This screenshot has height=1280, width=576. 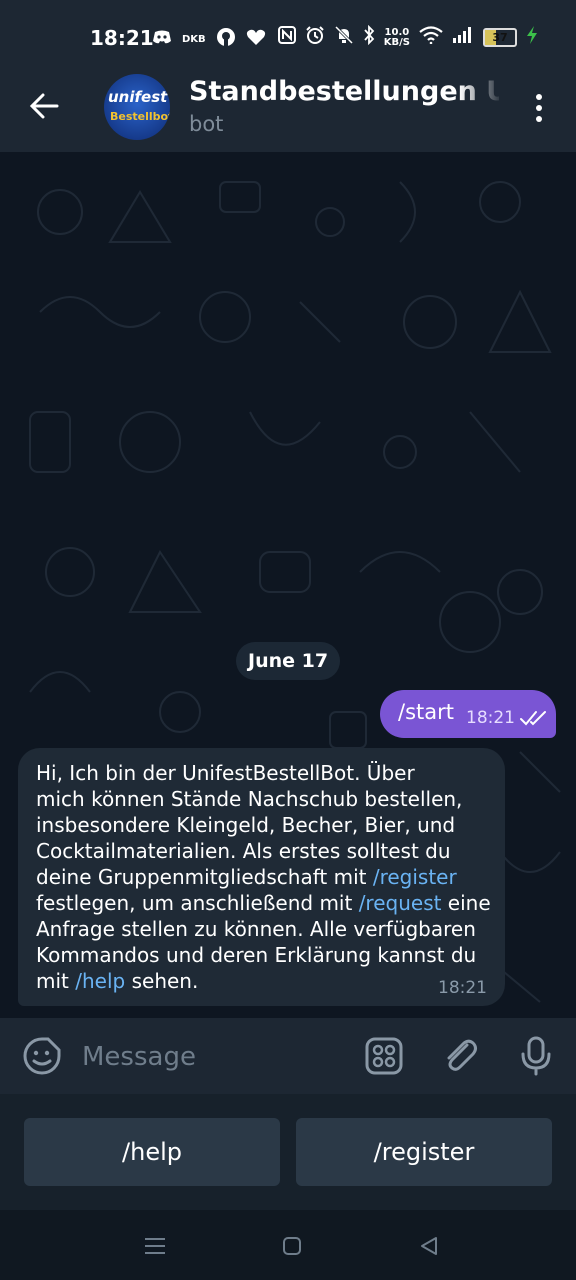 I want to click on date-separator: June 17, so click(x=288, y=661).